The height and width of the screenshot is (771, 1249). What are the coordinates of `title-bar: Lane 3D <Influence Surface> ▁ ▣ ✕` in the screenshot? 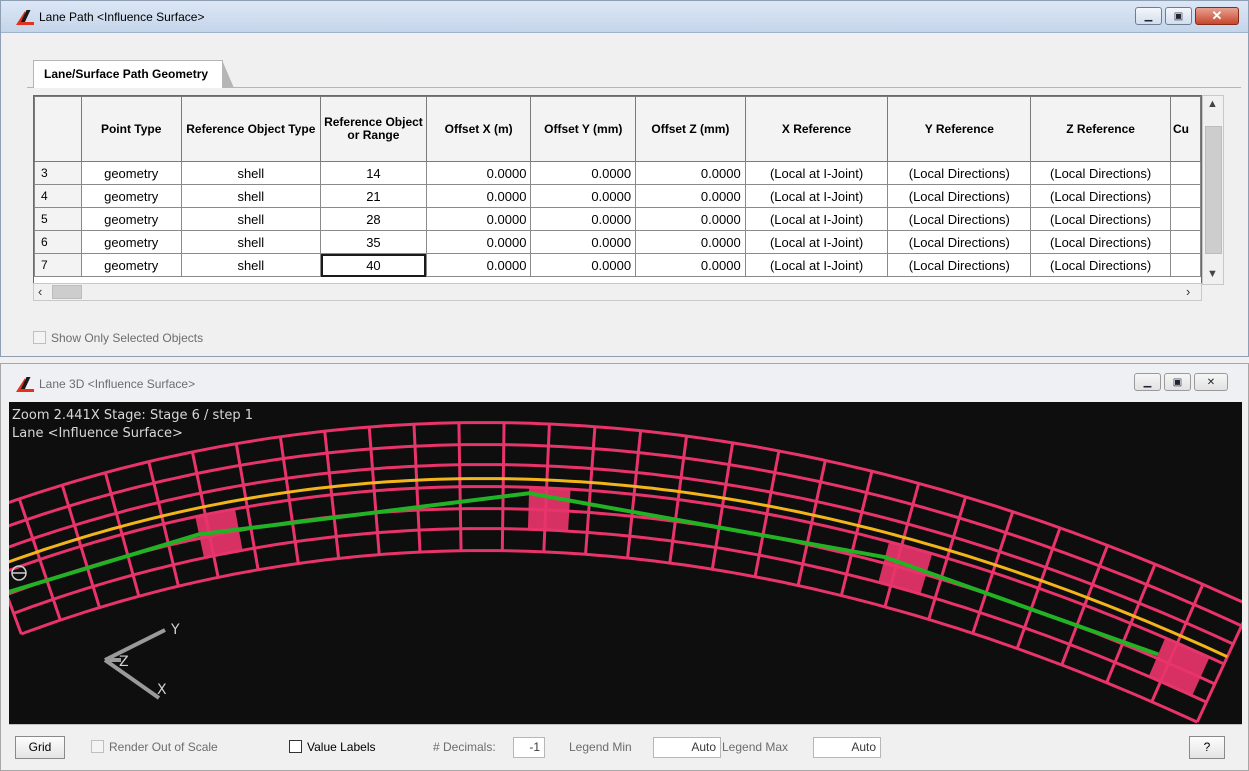 It's located at (624, 383).